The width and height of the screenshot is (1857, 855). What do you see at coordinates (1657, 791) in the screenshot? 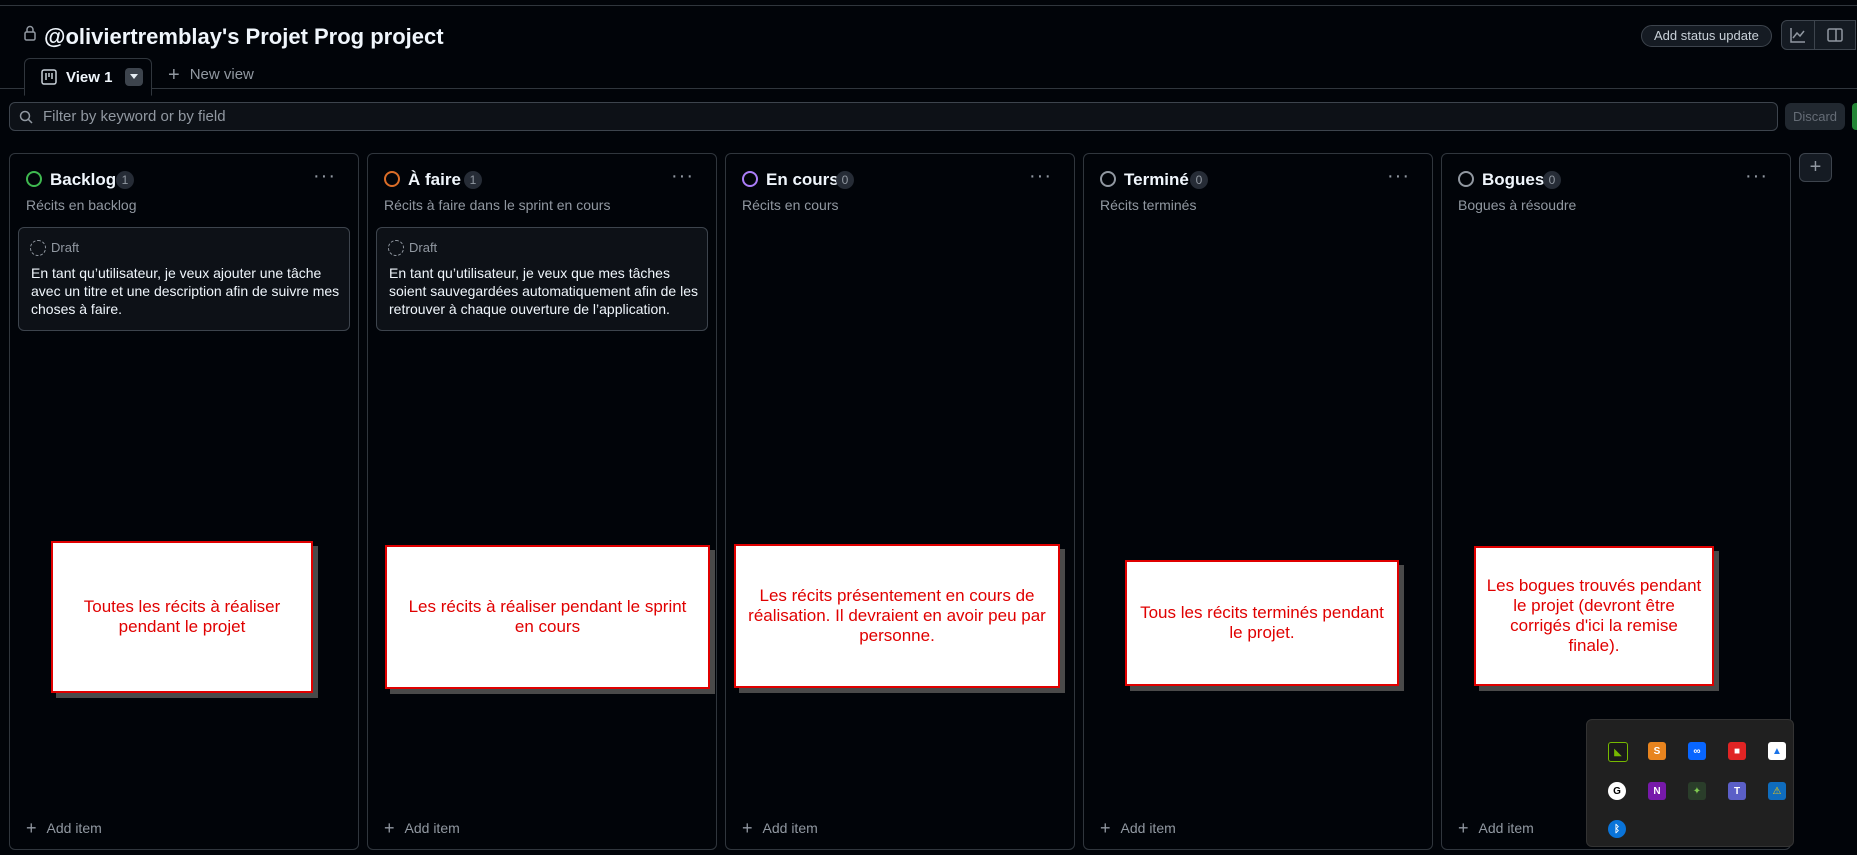
I see `onenote-icon: N` at bounding box center [1657, 791].